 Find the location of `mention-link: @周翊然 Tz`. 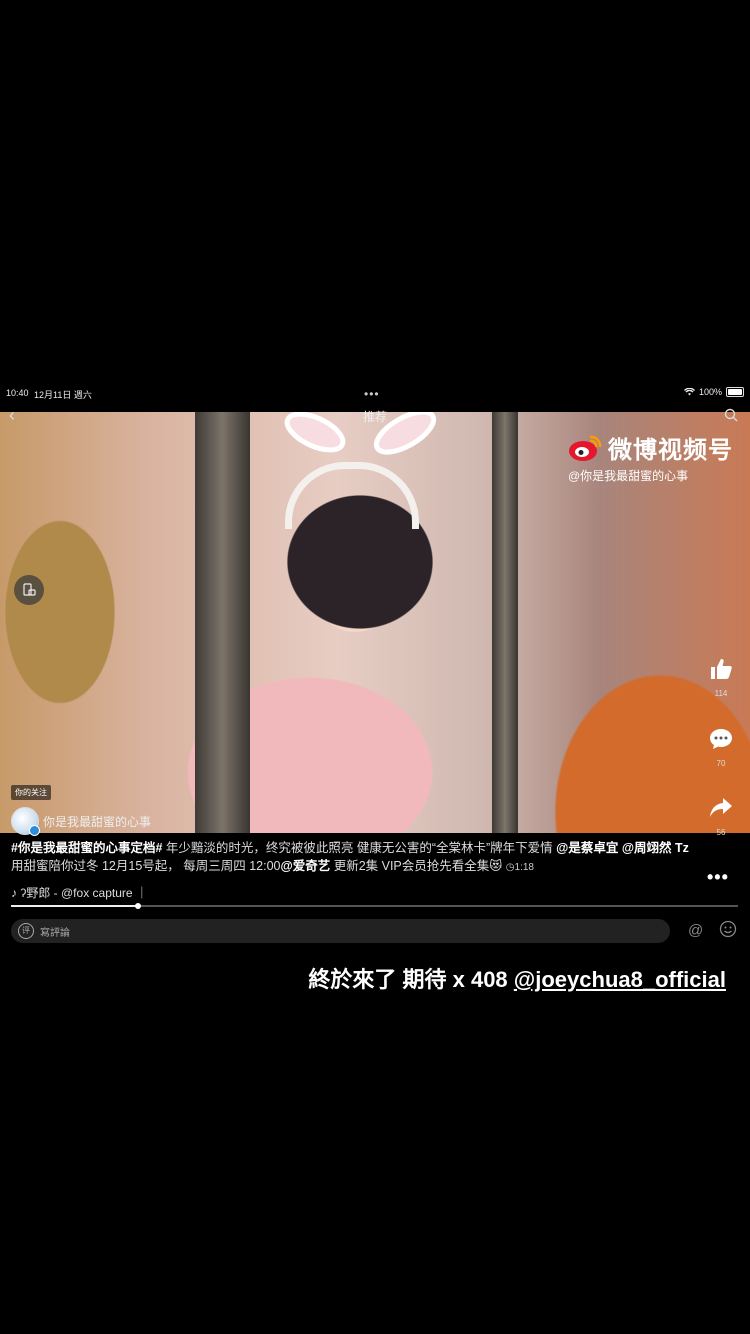

mention-link: @周翊然 Tz is located at coordinates (655, 848).